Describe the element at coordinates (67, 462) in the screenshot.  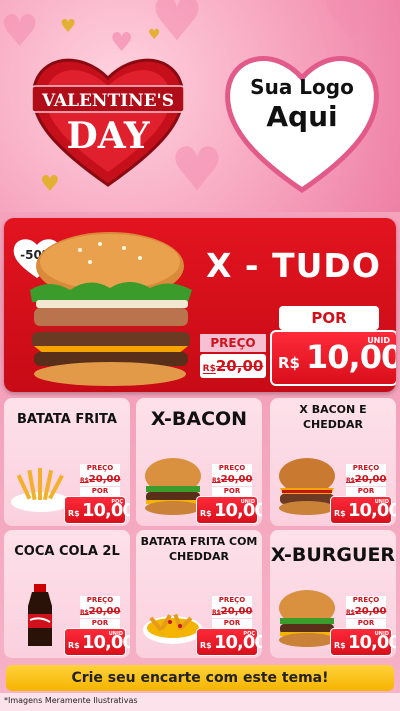
I see `product-card: BATATA FRITA PREÇO R$20,00 POR R$ 10,00 POÇ` at that location.